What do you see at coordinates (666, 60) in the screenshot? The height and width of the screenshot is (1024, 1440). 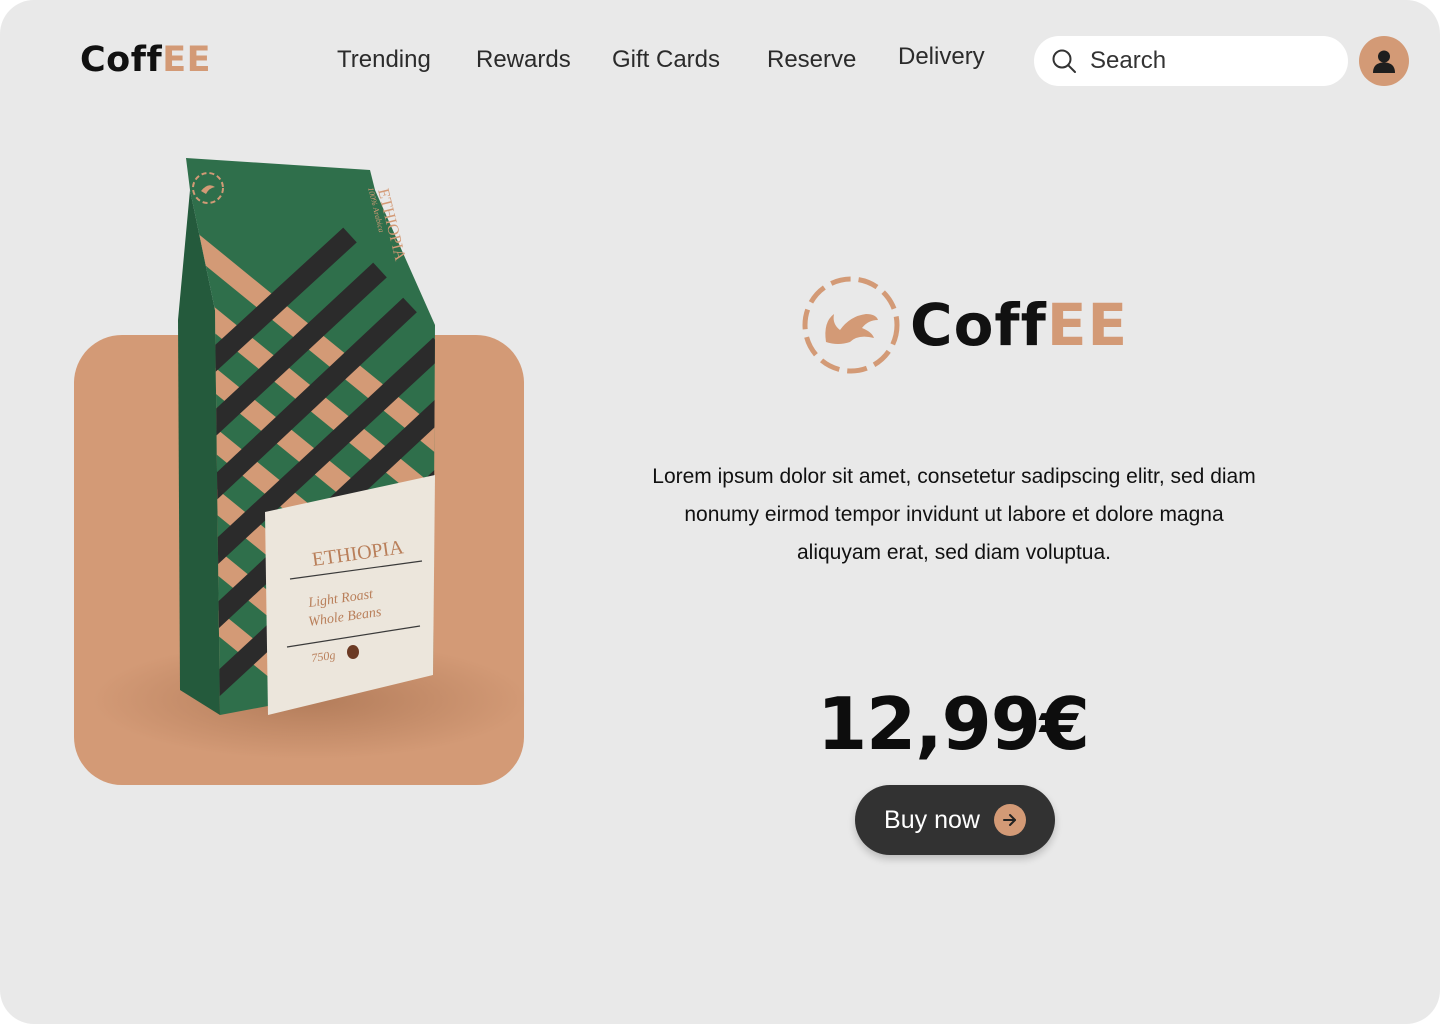 I see `nav-item-gift-cards: Gift Cards` at bounding box center [666, 60].